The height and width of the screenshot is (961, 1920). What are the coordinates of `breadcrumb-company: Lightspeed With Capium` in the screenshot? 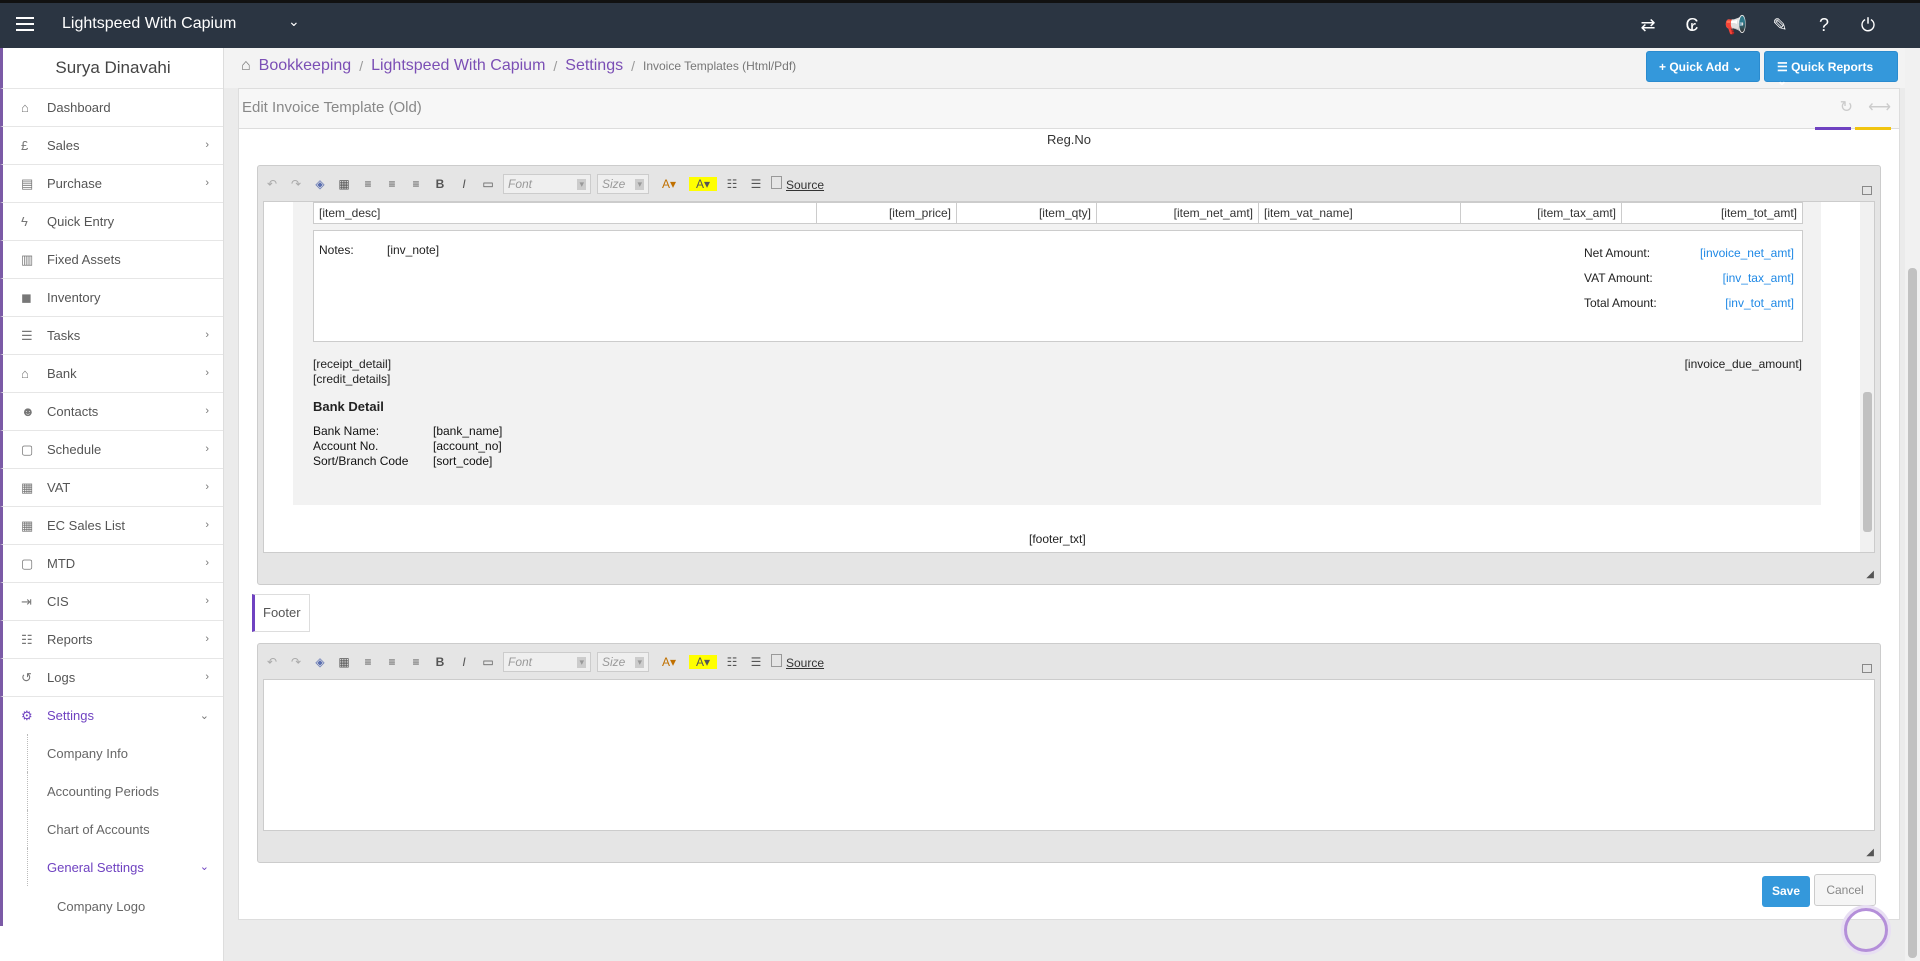 It's located at (458, 66).